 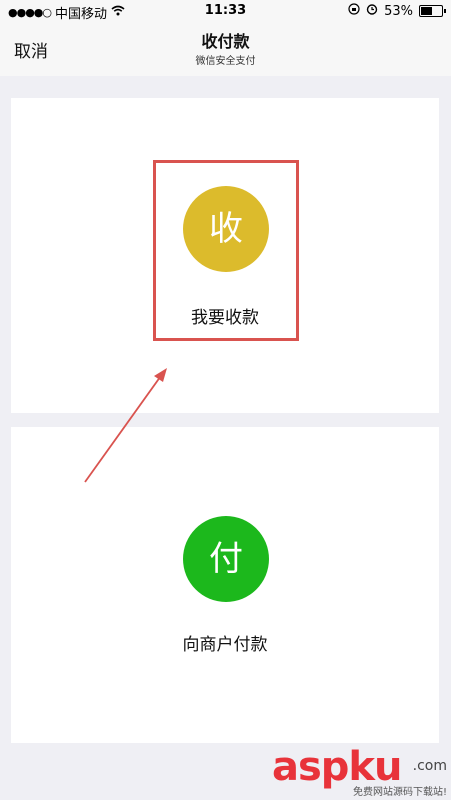 I want to click on watermark-tld: .com, so click(x=429, y=766).